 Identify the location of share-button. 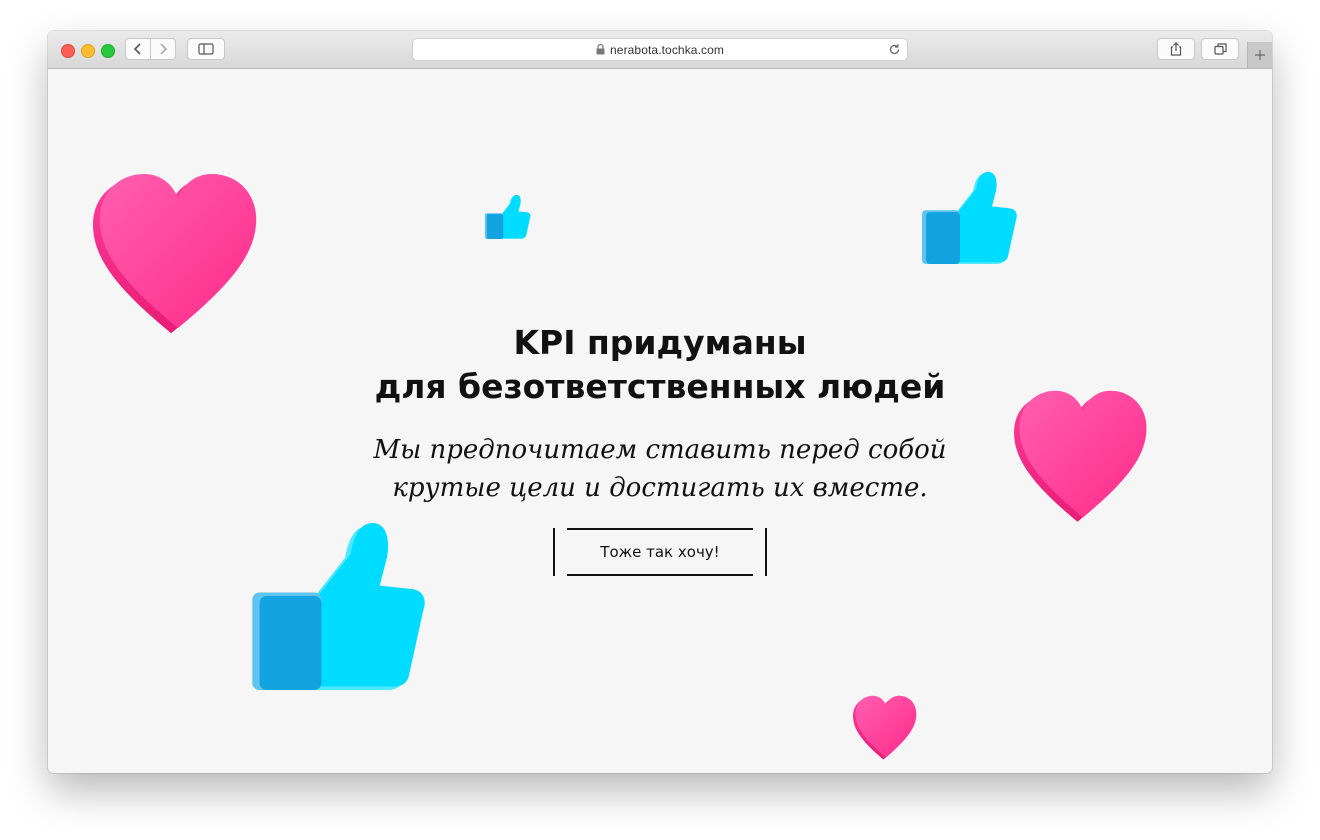
(1176, 49).